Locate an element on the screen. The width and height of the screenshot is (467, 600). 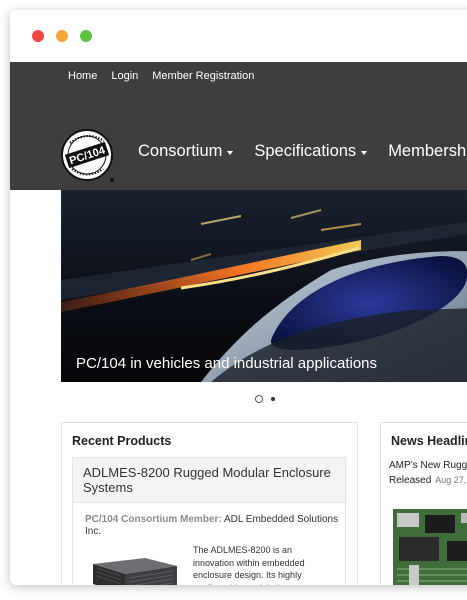
news-title: News Headlin is located at coordinates (429, 441).